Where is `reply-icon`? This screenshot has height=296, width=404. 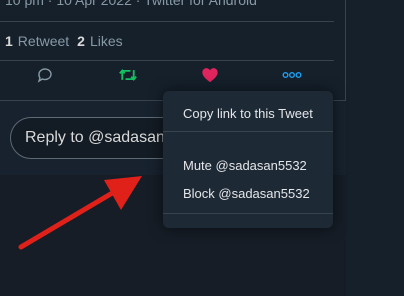
reply-icon is located at coordinates (44, 75).